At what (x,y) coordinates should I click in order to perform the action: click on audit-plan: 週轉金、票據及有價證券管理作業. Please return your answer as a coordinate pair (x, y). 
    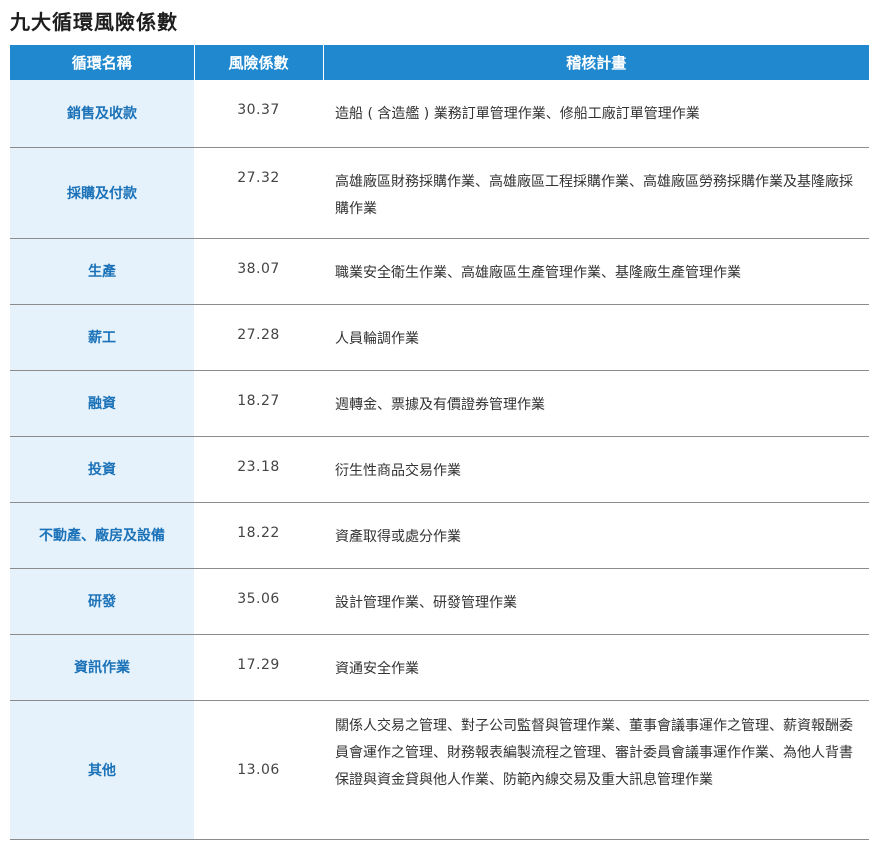
    Looking at the image, I should click on (440, 404).